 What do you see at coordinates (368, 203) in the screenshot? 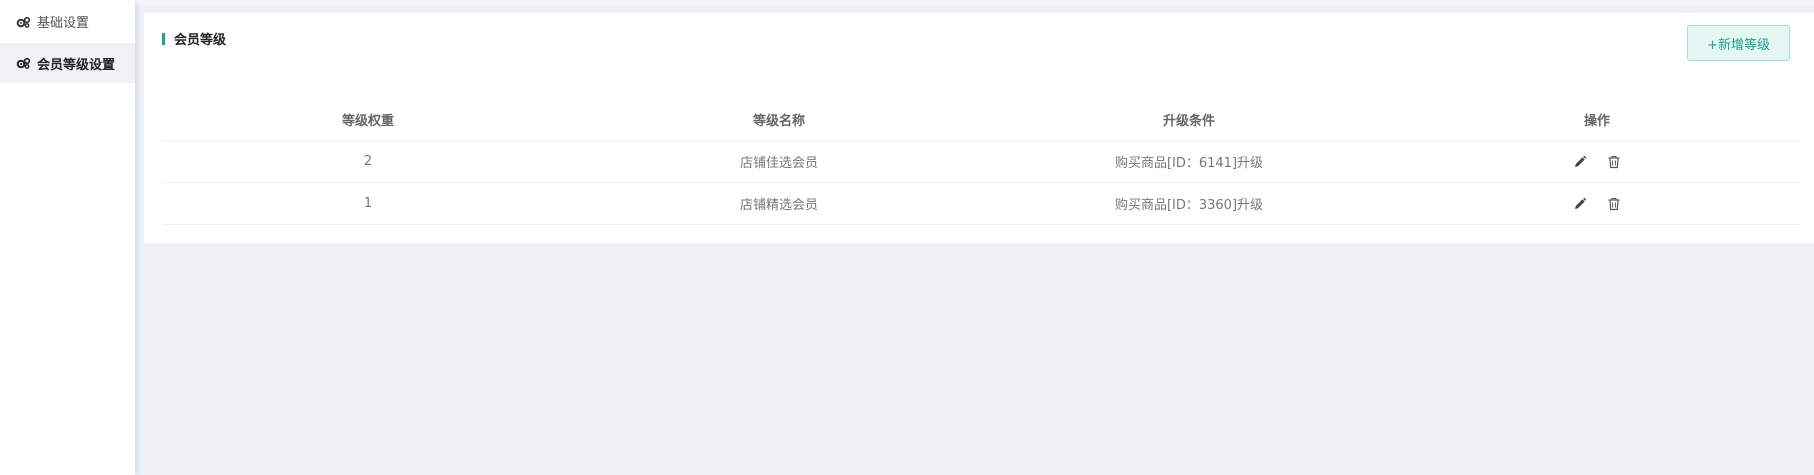
I see `level-weight: 1` at bounding box center [368, 203].